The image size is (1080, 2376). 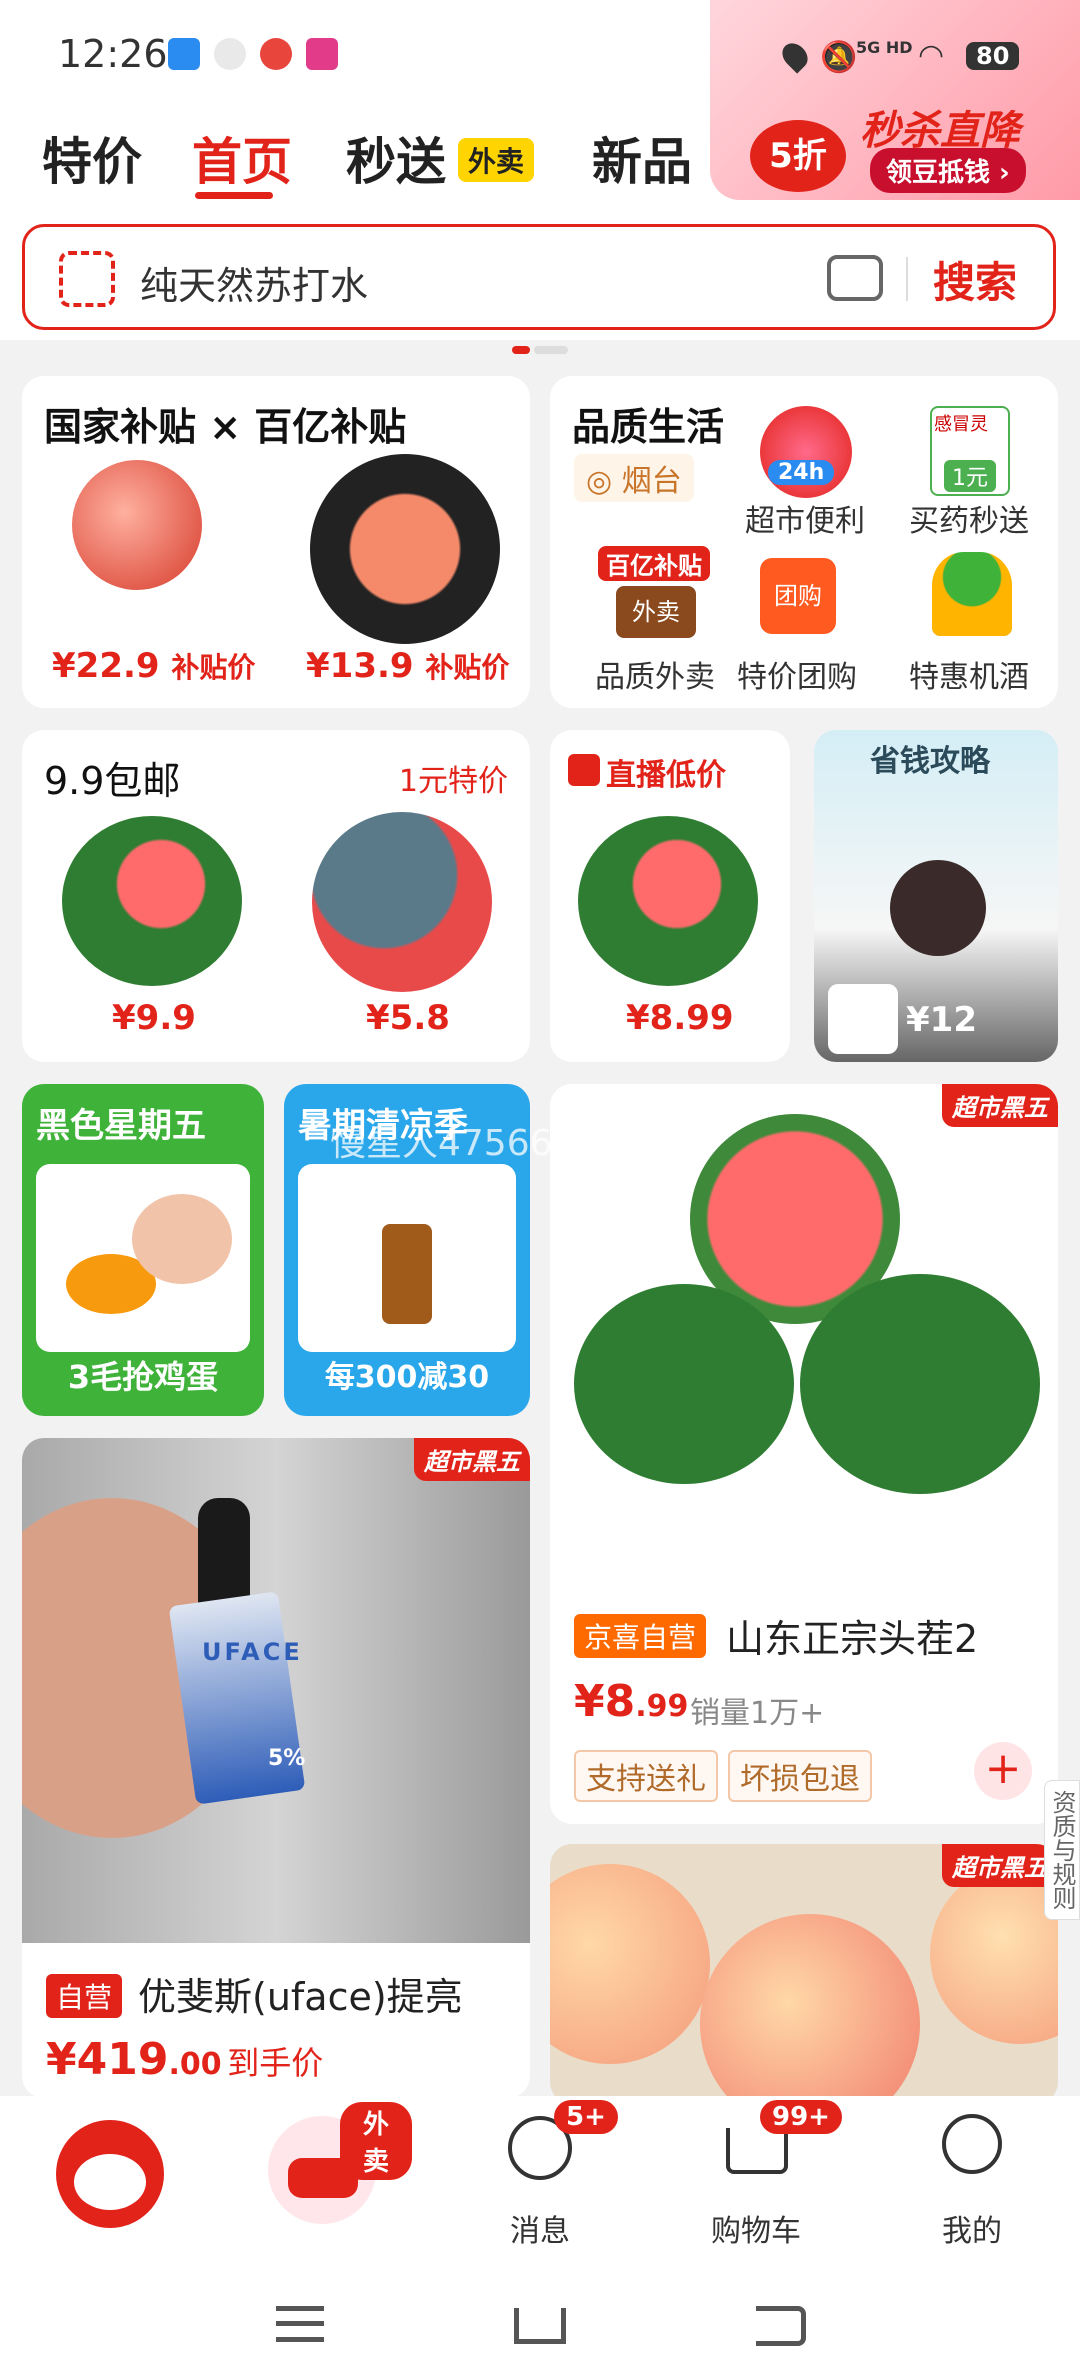 I want to click on live-card: 直播低价 ¥8.99, so click(x=670, y=896).